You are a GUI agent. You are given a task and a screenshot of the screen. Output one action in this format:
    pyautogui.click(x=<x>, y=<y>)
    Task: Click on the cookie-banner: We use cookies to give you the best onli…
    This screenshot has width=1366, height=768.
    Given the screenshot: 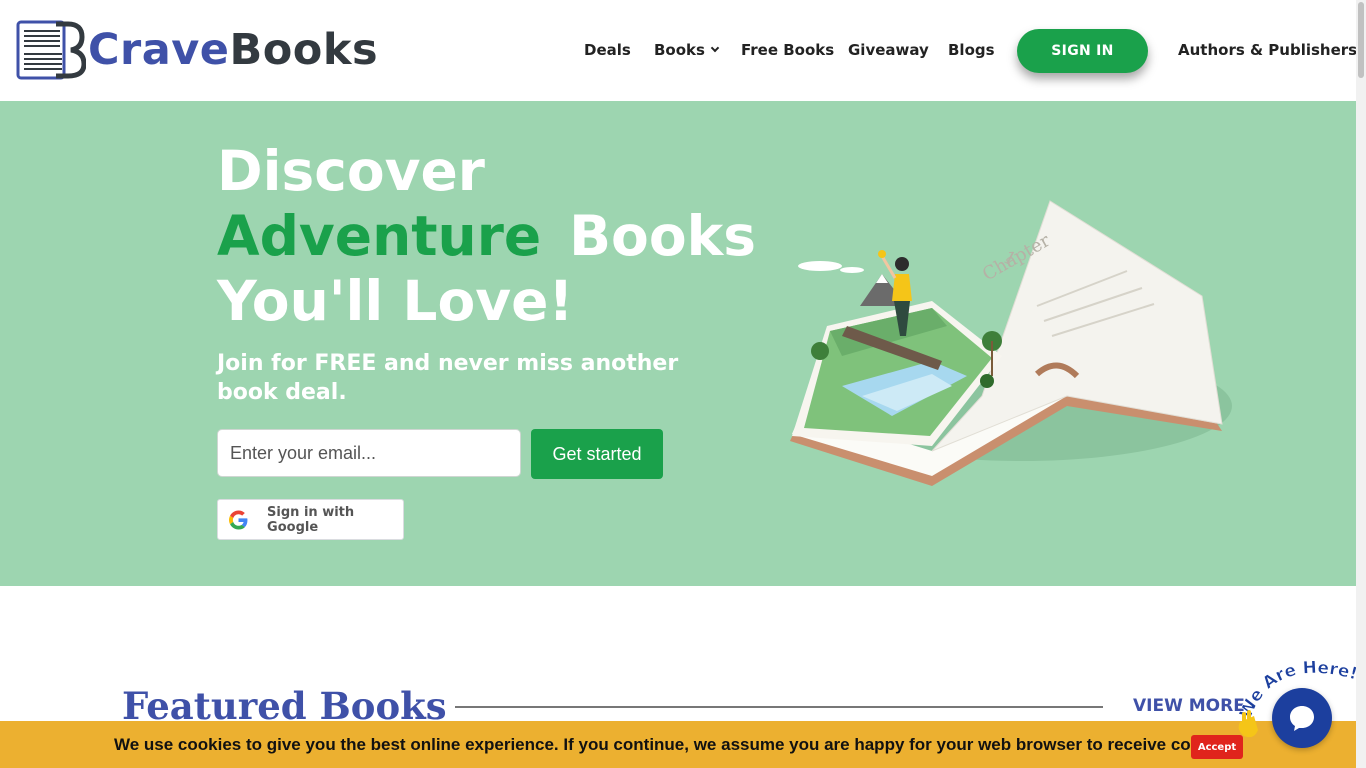 What is the action you would take?
    pyautogui.click(x=678, y=744)
    